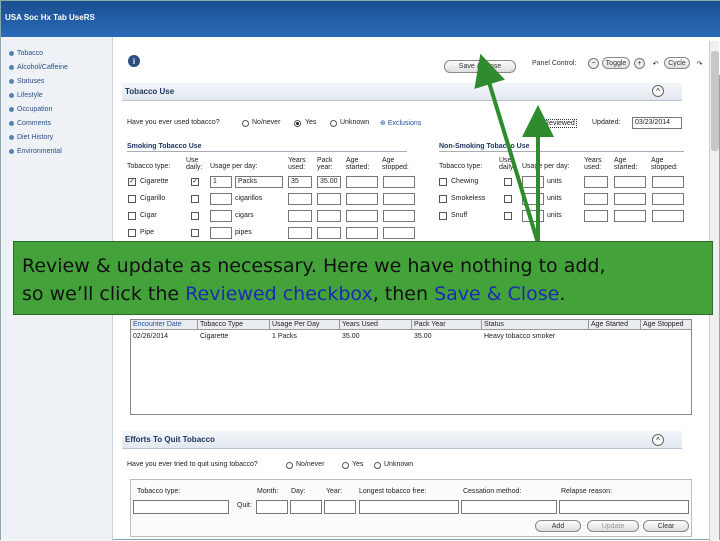  What do you see at coordinates (615, 325) in the screenshot?
I see `grid-col-age-started: Age Started` at bounding box center [615, 325].